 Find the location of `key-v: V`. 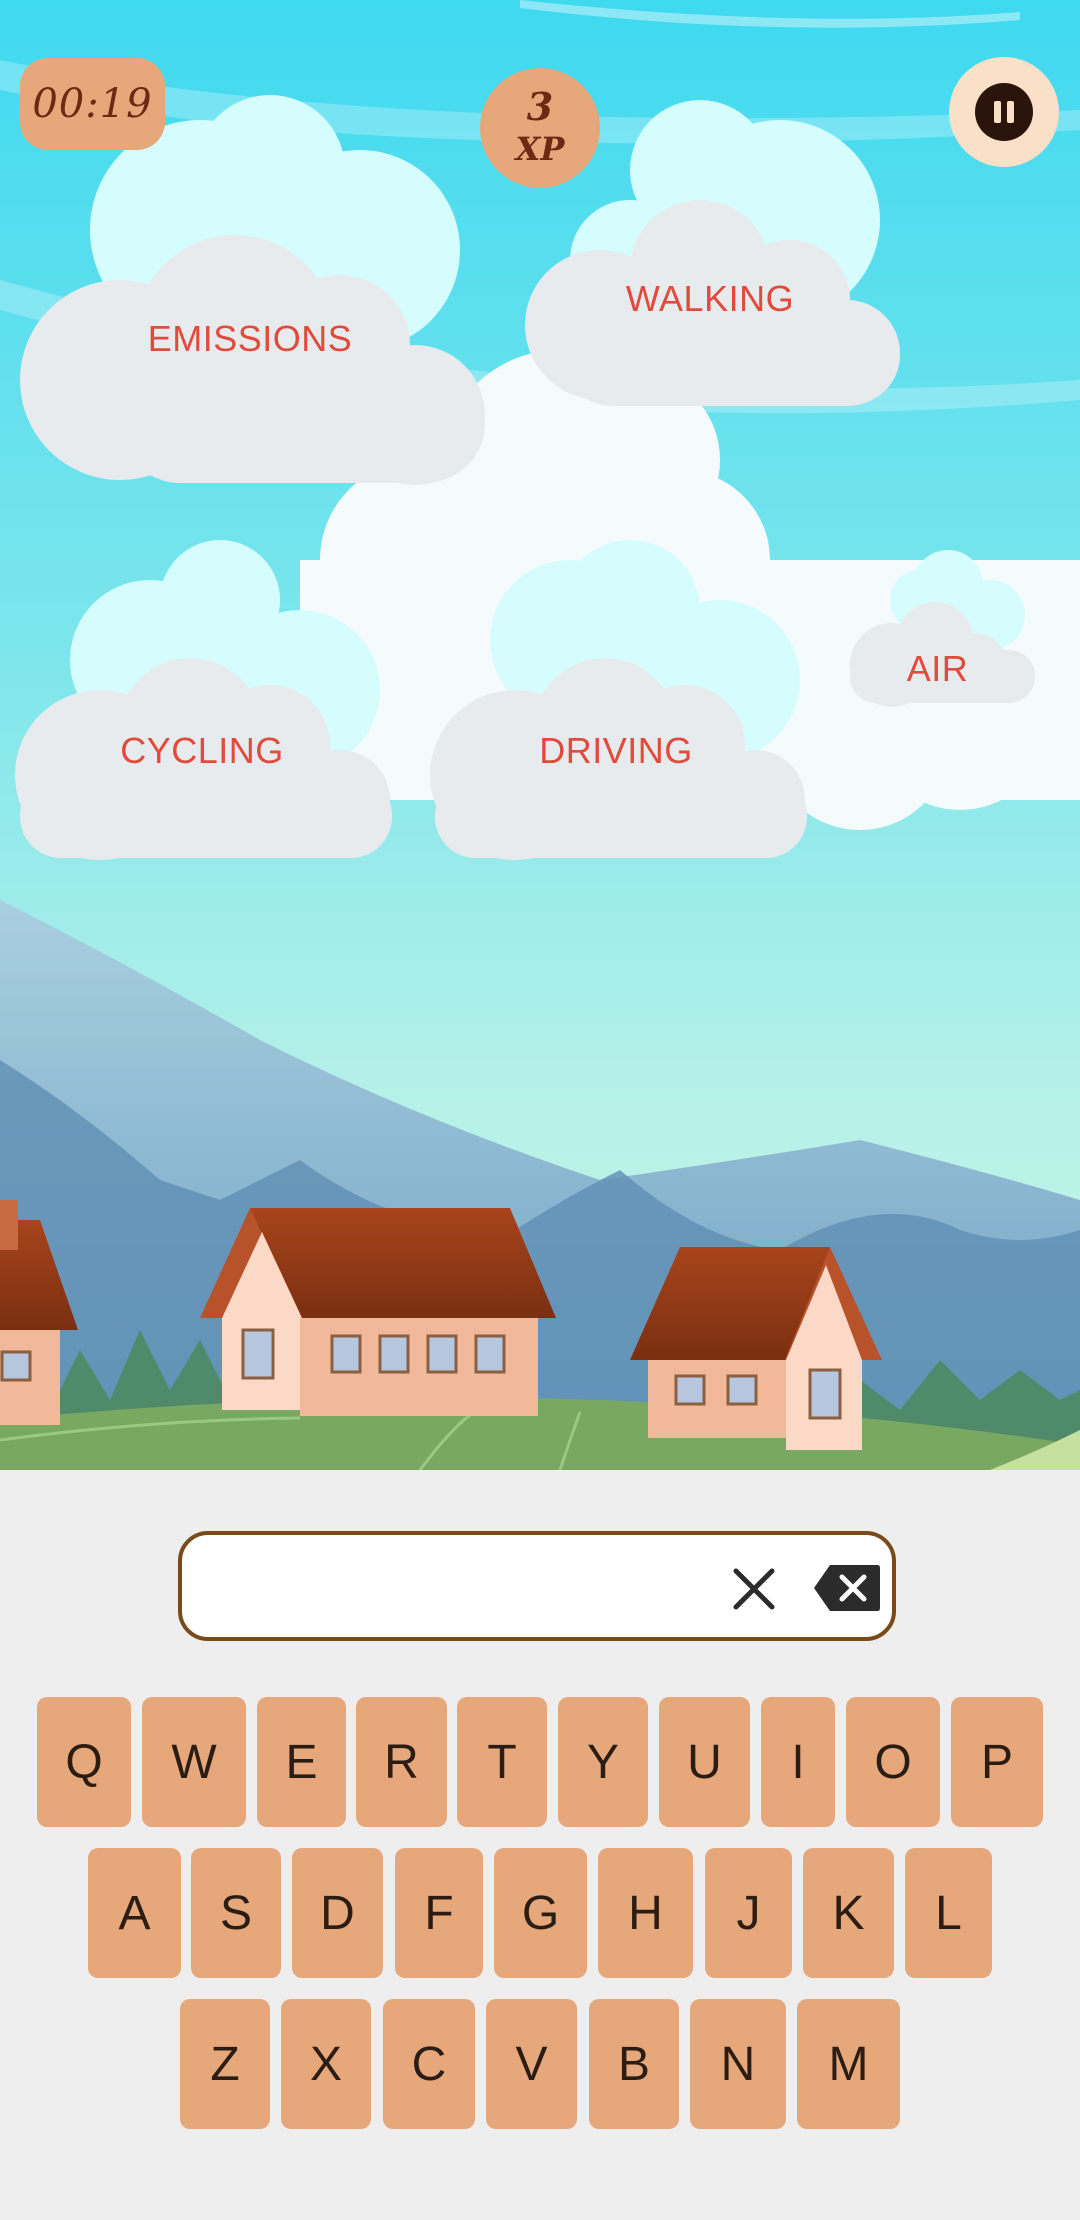

key-v: V is located at coordinates (531, 2064).